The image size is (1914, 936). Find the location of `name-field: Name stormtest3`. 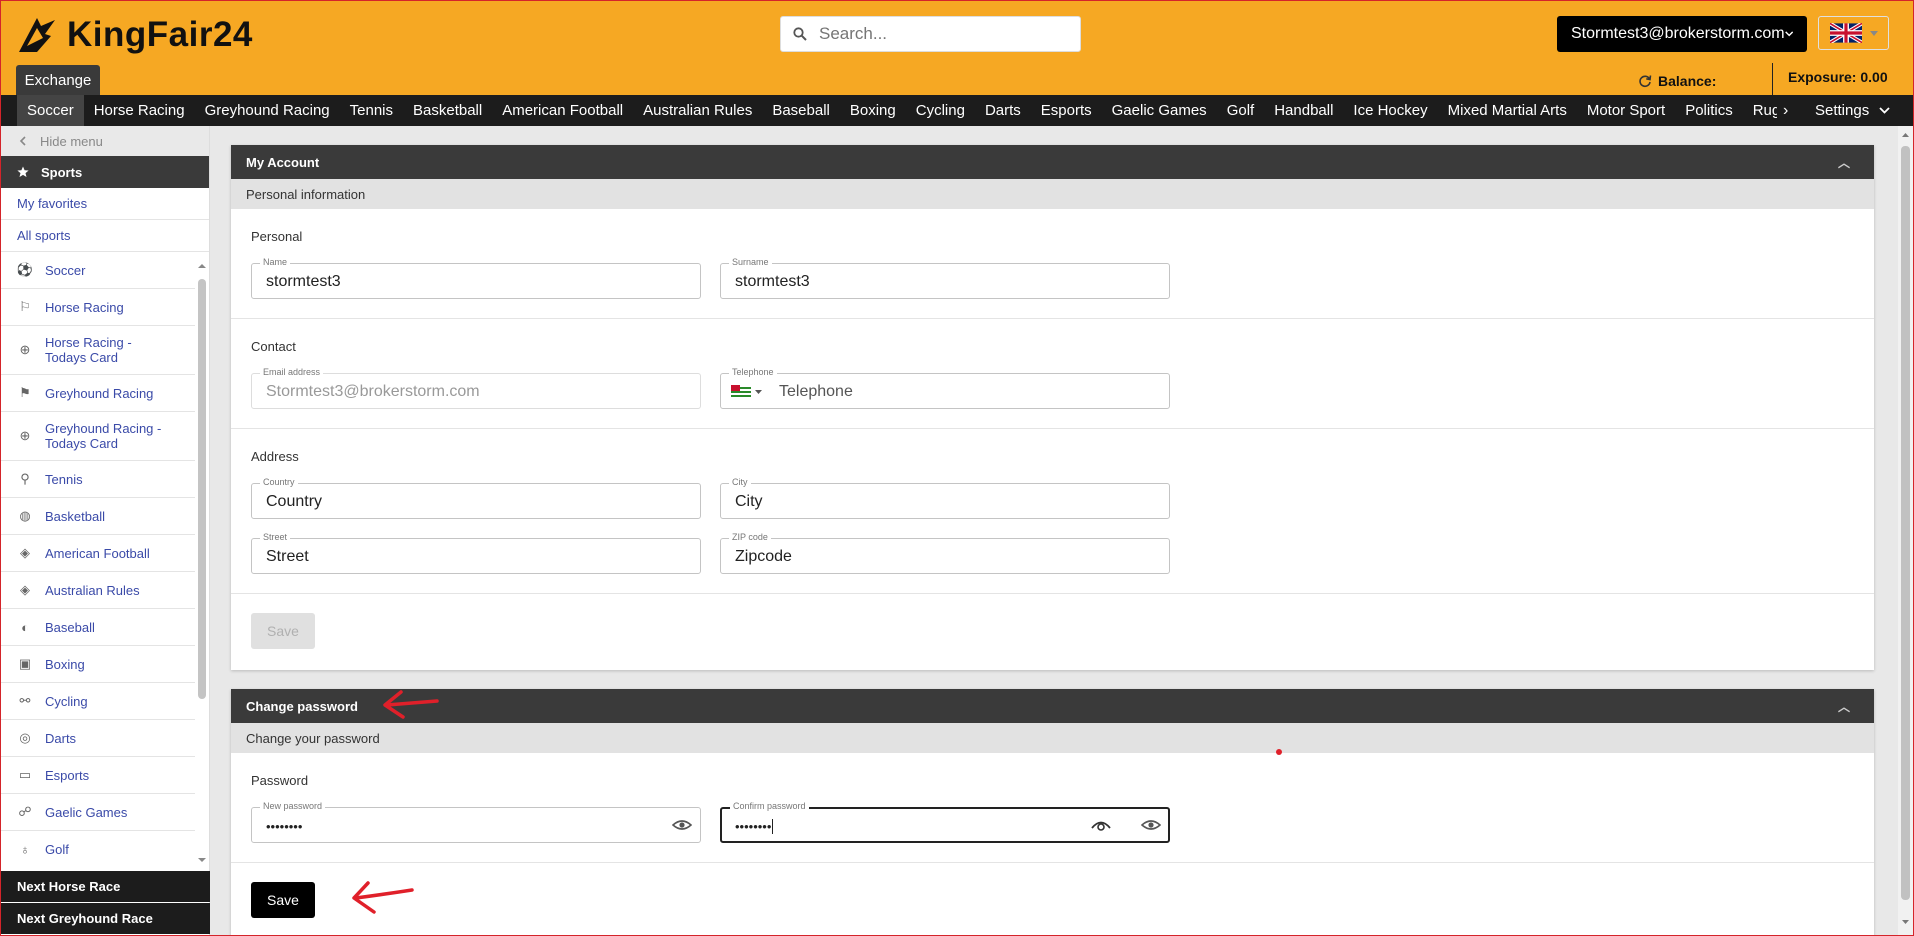

name-field: Name stormtest3 is located at coordinates (476, 278).